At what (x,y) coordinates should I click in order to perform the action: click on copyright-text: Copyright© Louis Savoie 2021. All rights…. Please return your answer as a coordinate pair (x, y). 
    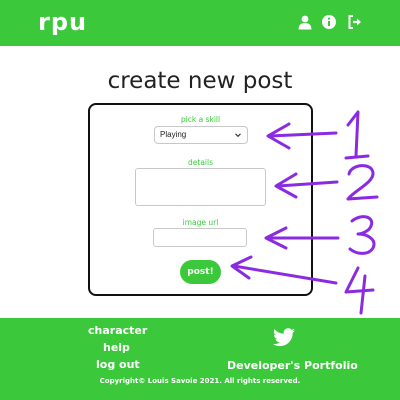
    Looking at the image, I should click on (200, 381).